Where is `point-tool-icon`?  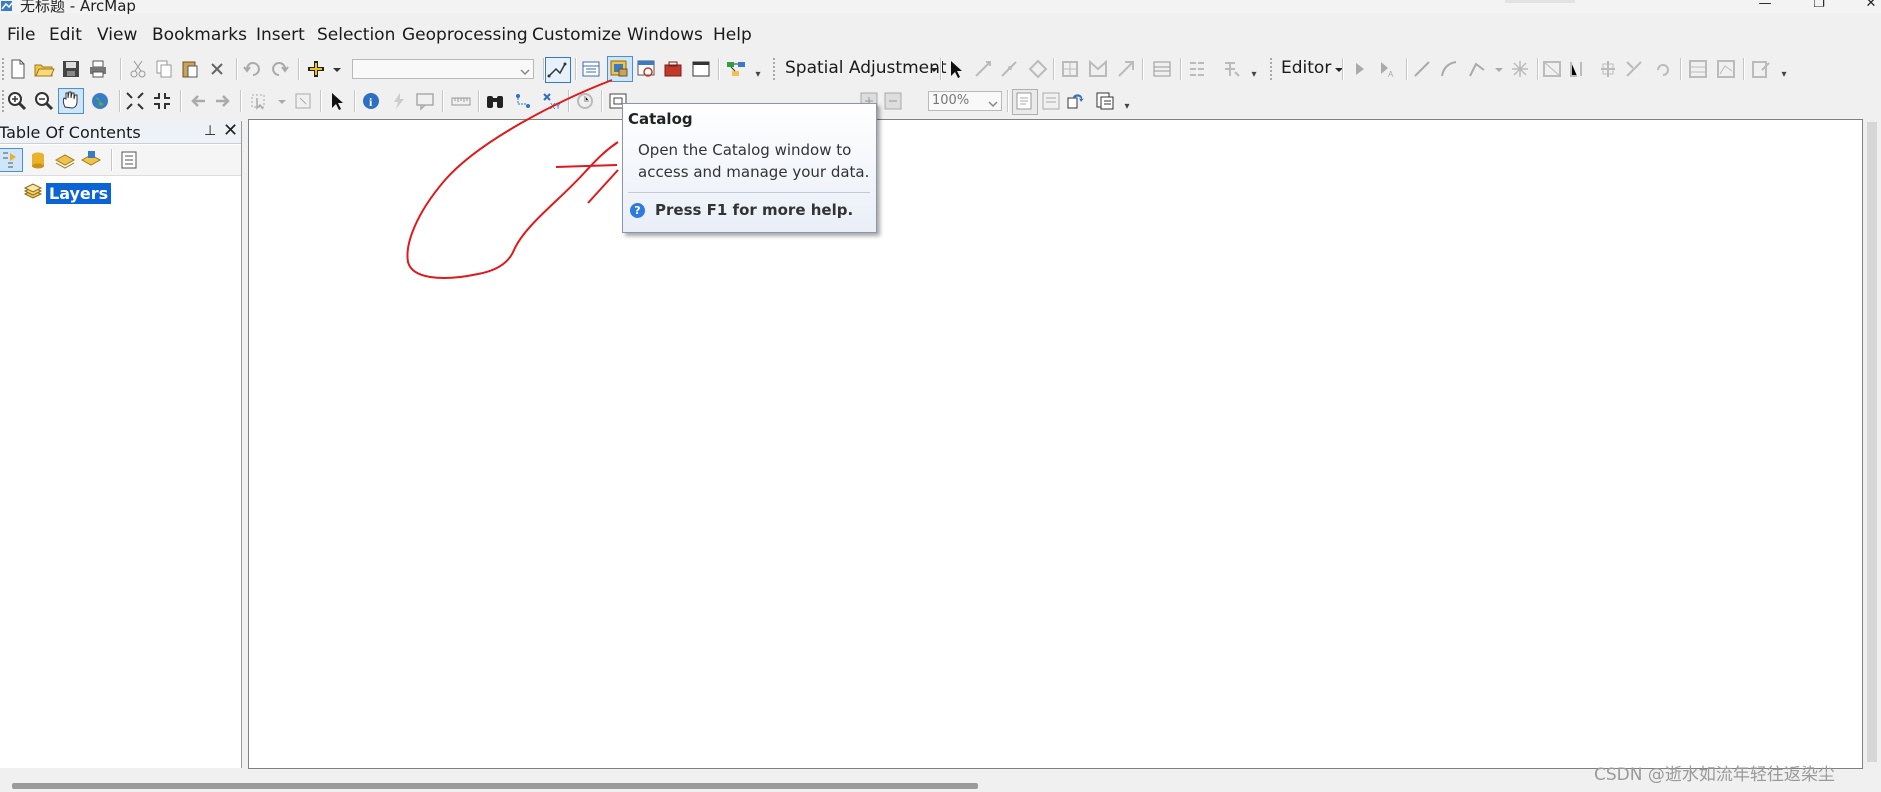 point-tool-icon is located at coordinates (1520, 69).